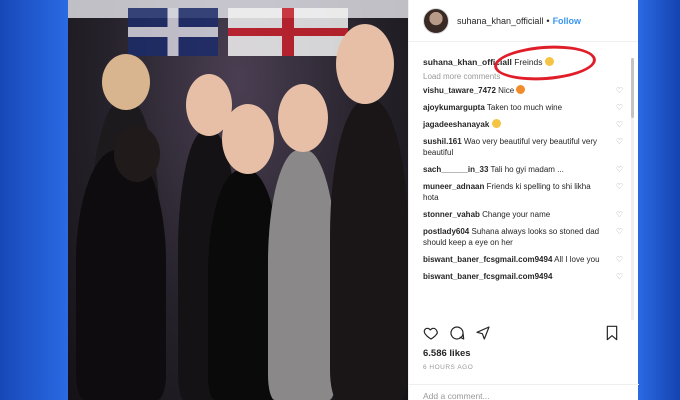 This screenshot has height=400, width=680. What do you see at coordinates (506, 90) in the screenshot?
I see `comment-text: Nice` at bounding box center [506, 90].